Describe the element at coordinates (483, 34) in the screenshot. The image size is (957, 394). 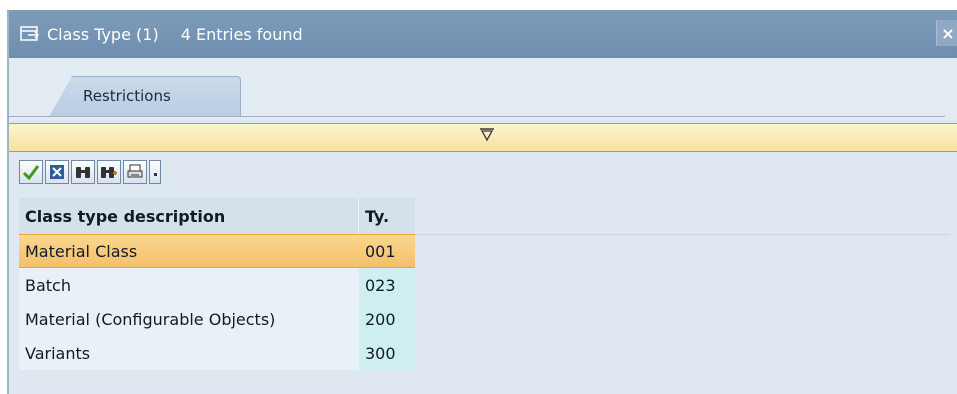
I see `dialog-titlebar: Class Type (1) 4 Entries found ×` at that location.